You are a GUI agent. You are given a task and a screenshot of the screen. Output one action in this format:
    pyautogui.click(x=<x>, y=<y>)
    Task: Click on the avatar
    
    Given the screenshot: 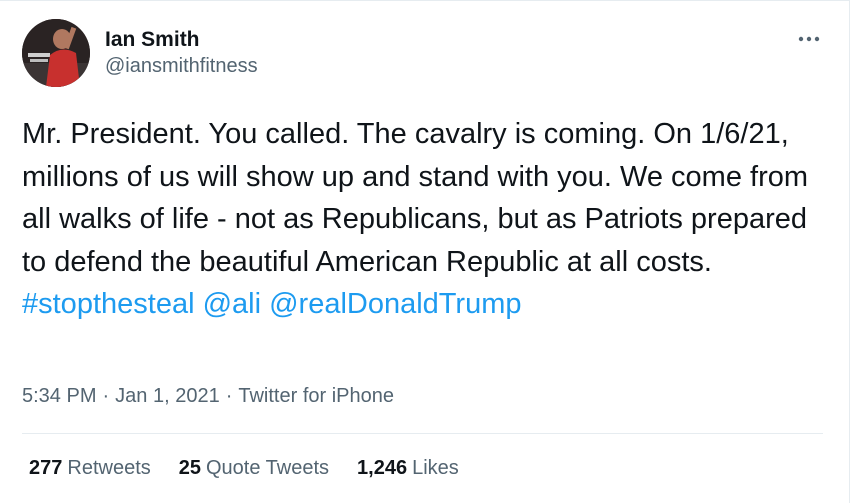 What is the action you would take?
    pyautogui.click(x=56, y=53)
    